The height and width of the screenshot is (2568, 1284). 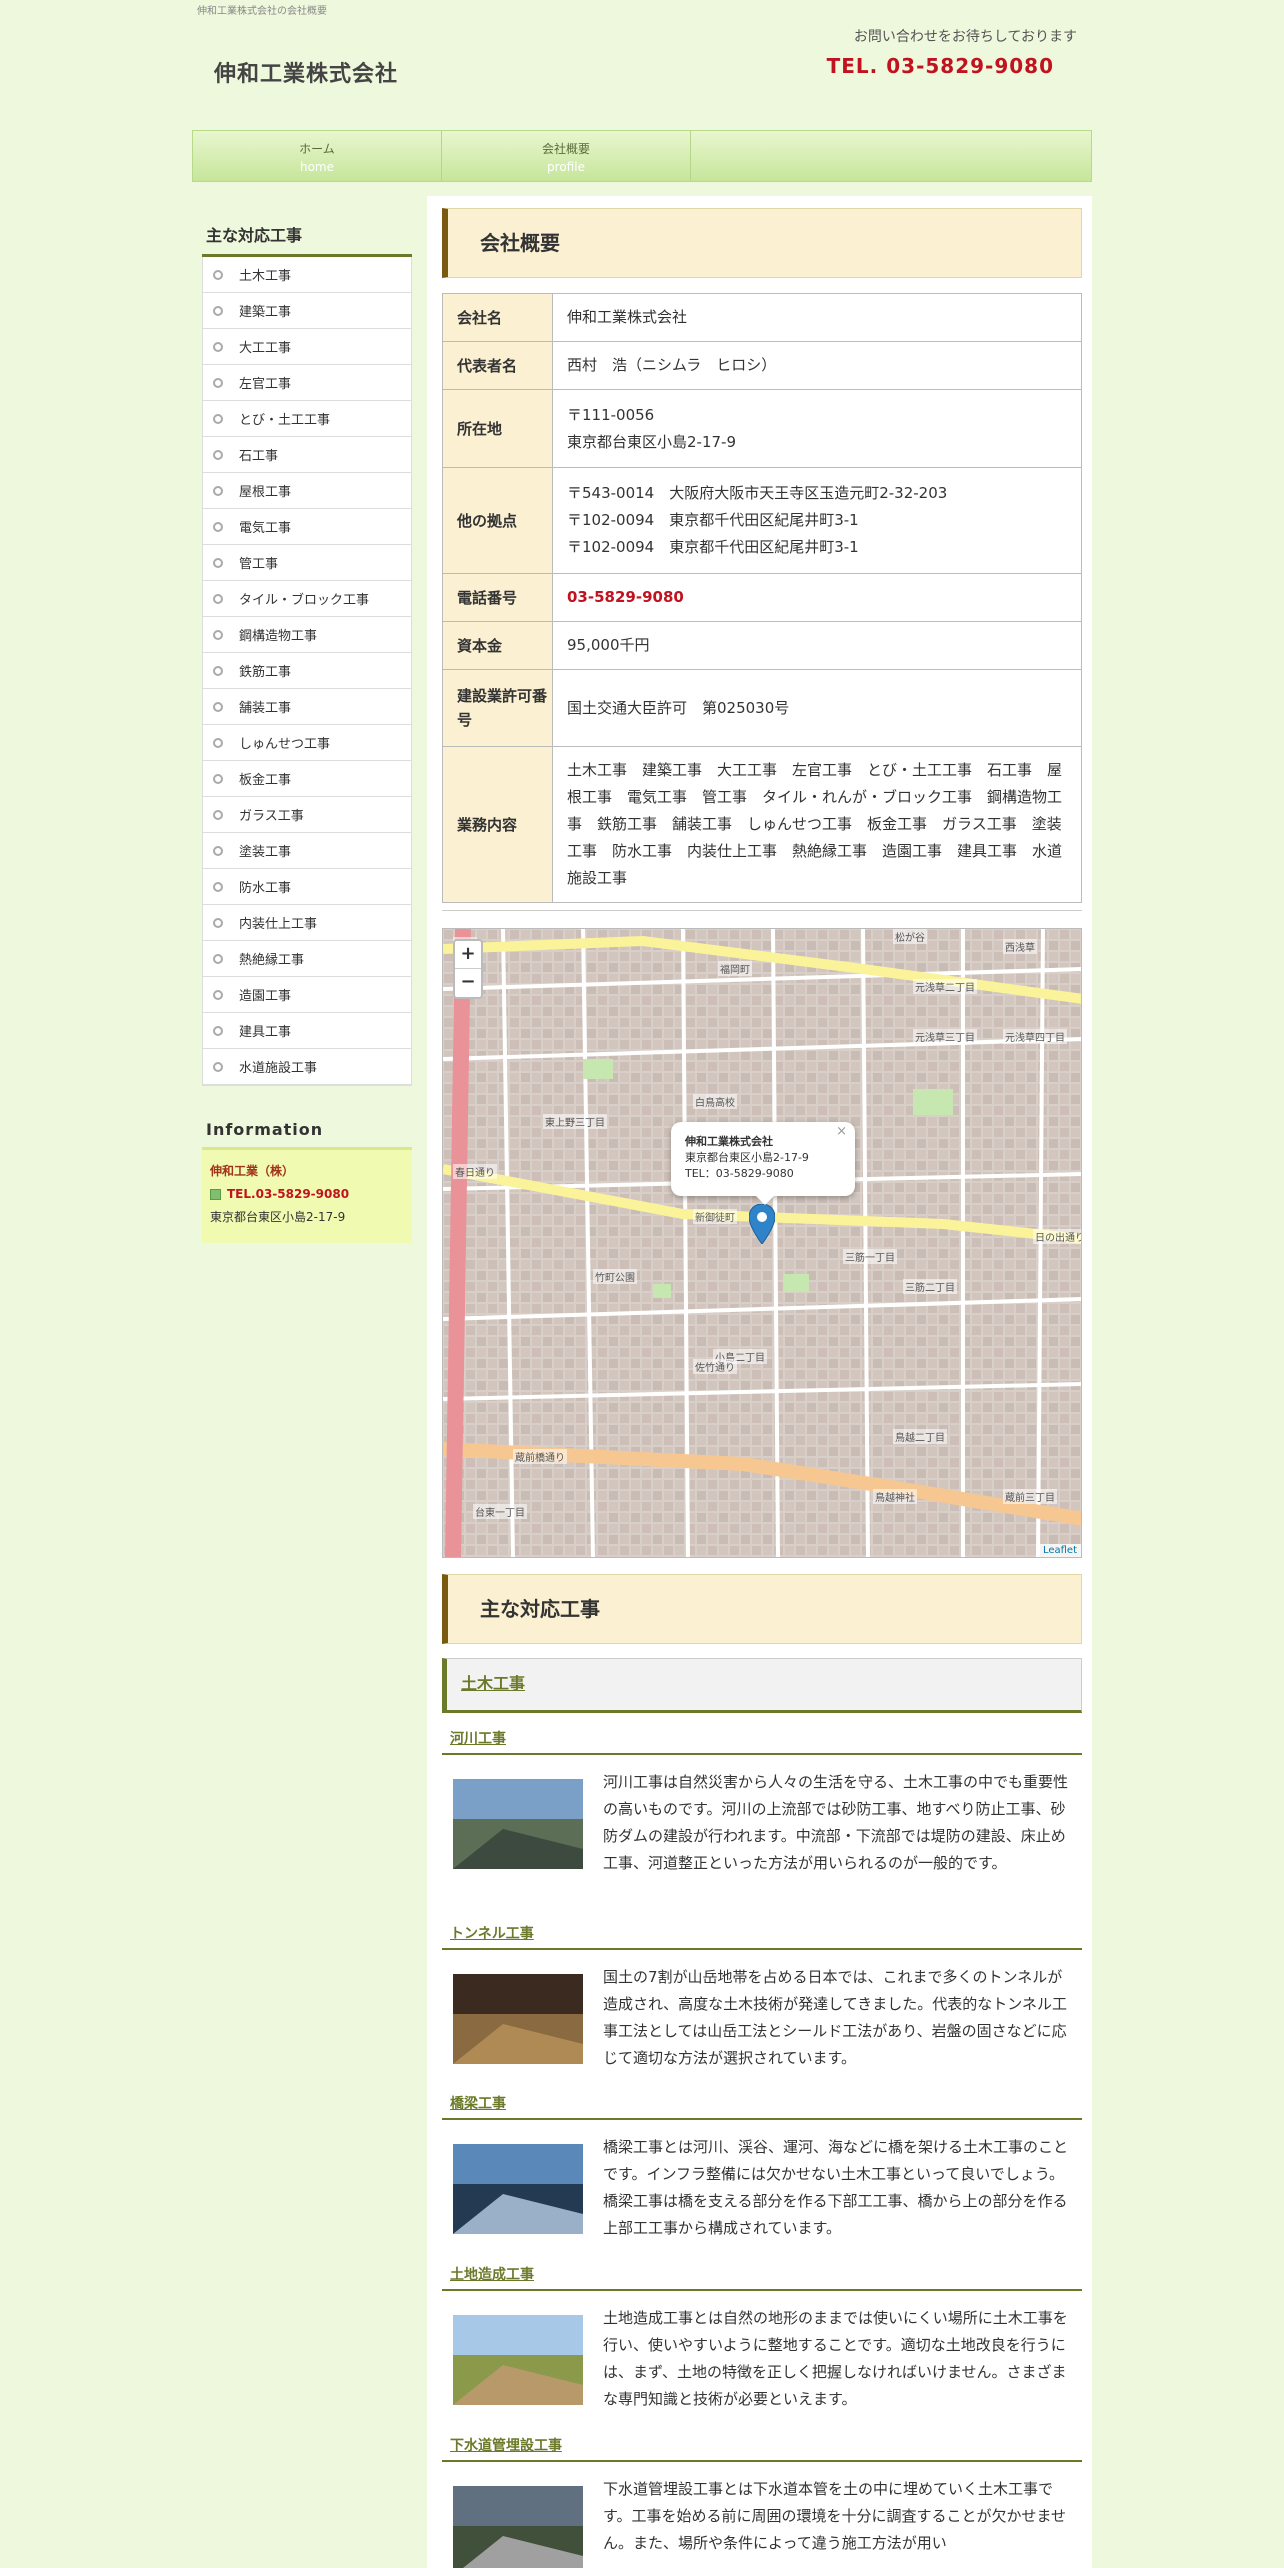 What do you see at coordinates (265, 852) in the screenshot?
I see `sidebar-item-label: 塗装工事` at bounding box center [265, 852].